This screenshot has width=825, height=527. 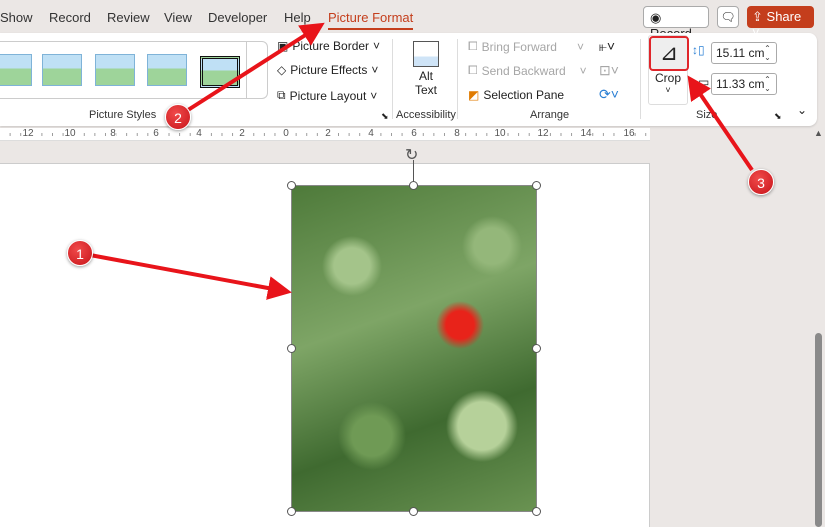 I want to click on annotation-badge-1: 1, so click(x=80, y=253).